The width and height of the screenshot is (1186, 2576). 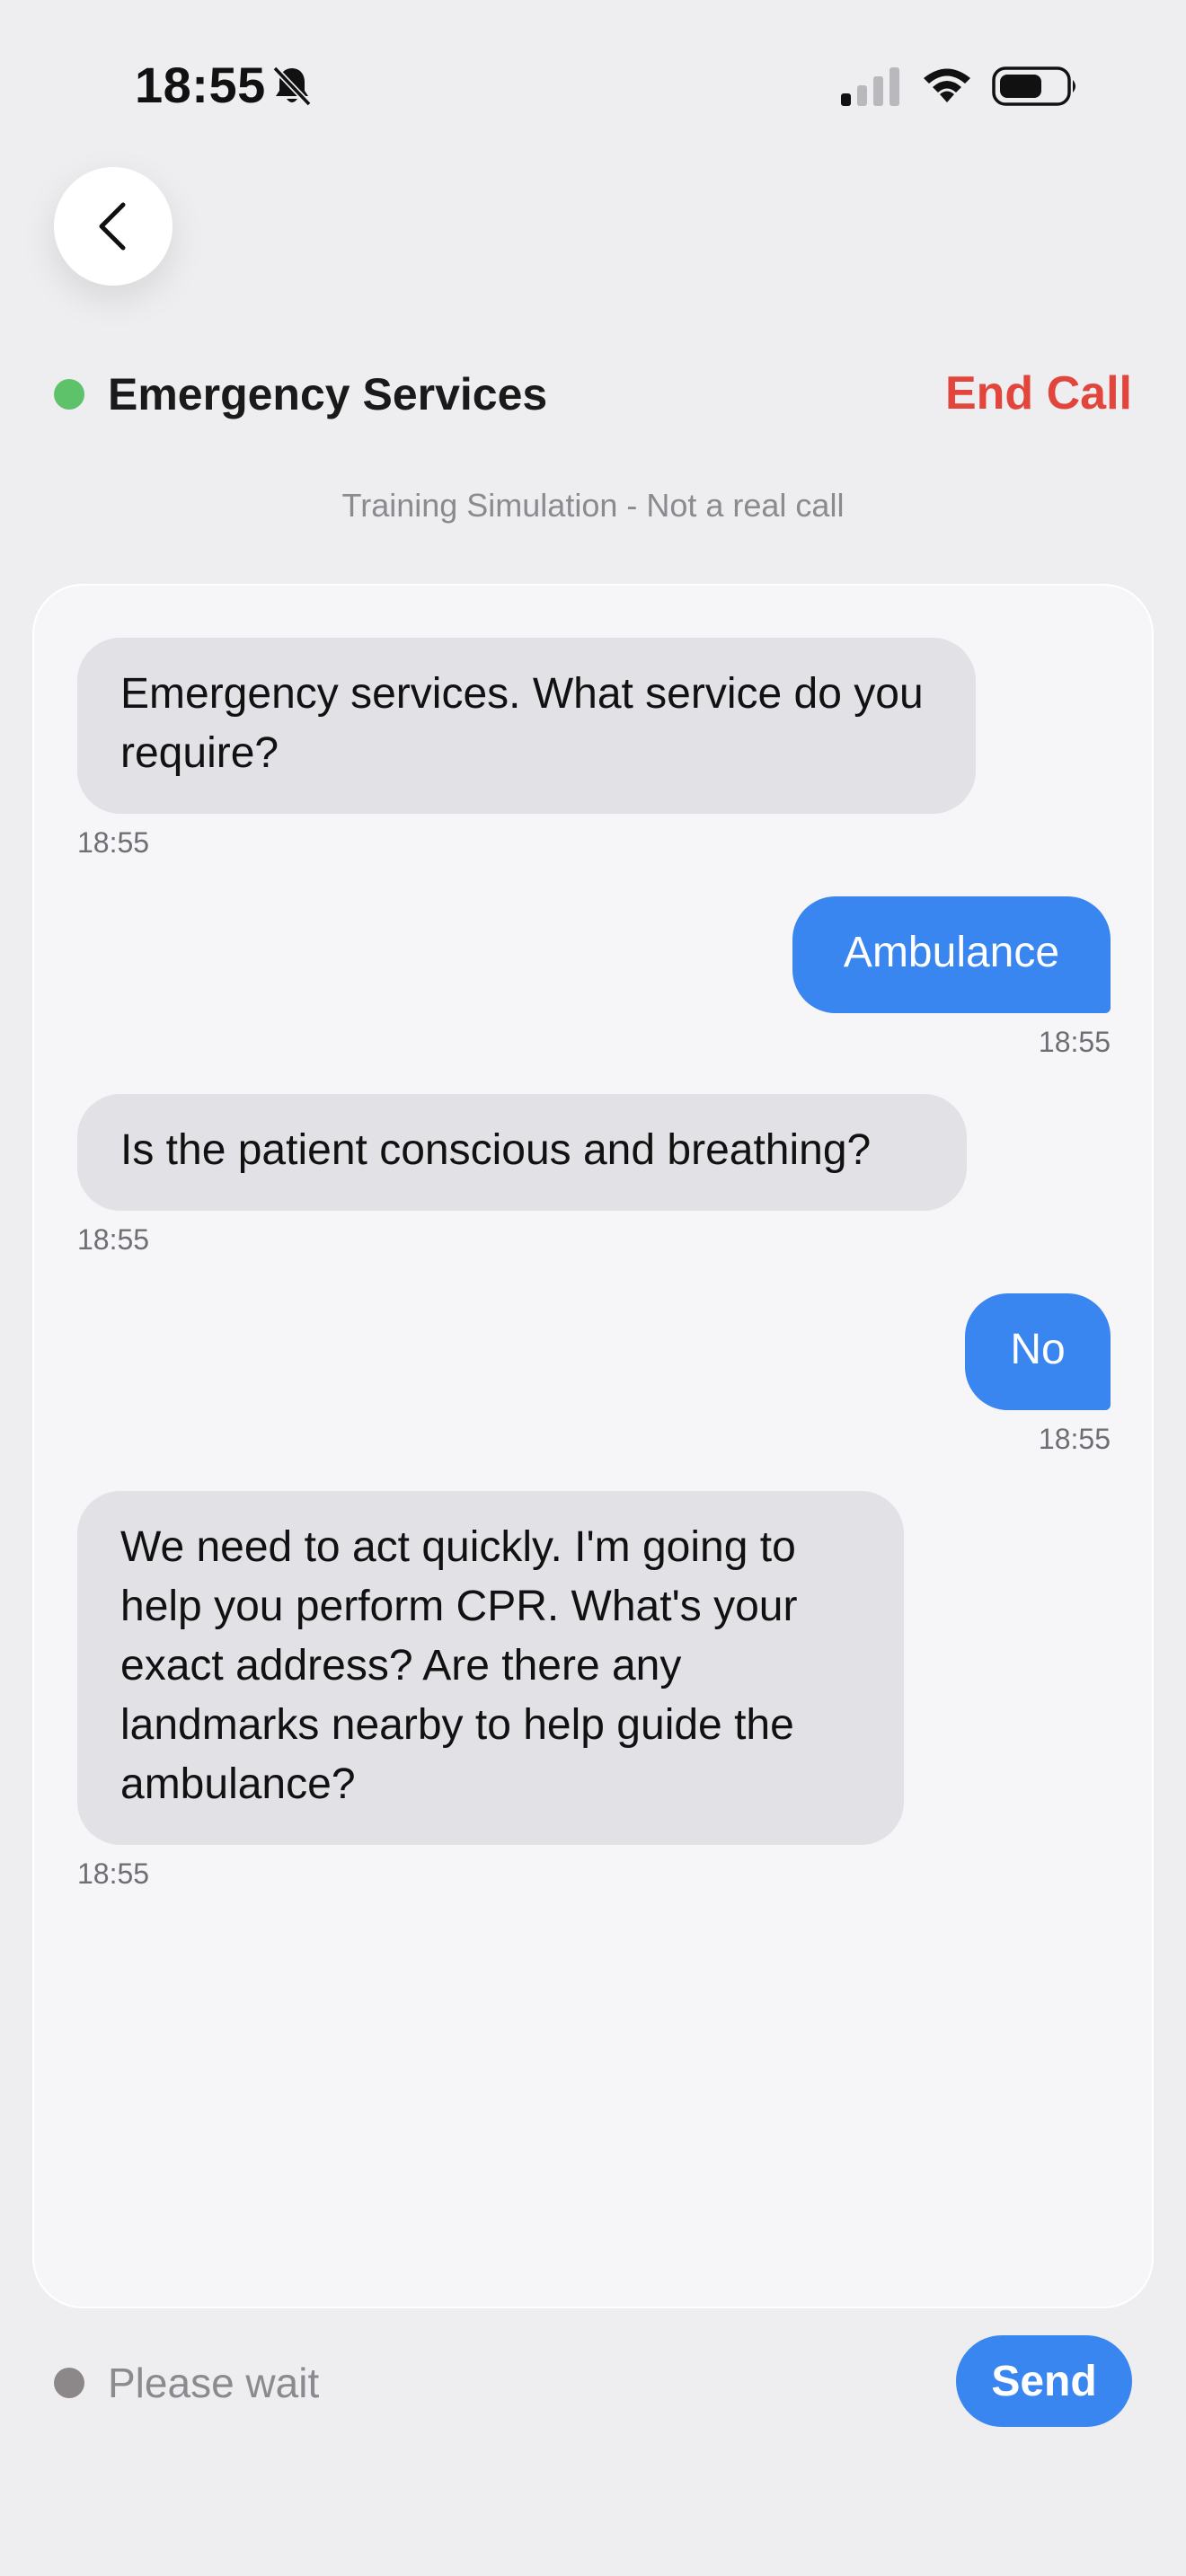 I want to click on message-bubble: Is the patient conscious and breathing?, so click(x=522, y=1152).